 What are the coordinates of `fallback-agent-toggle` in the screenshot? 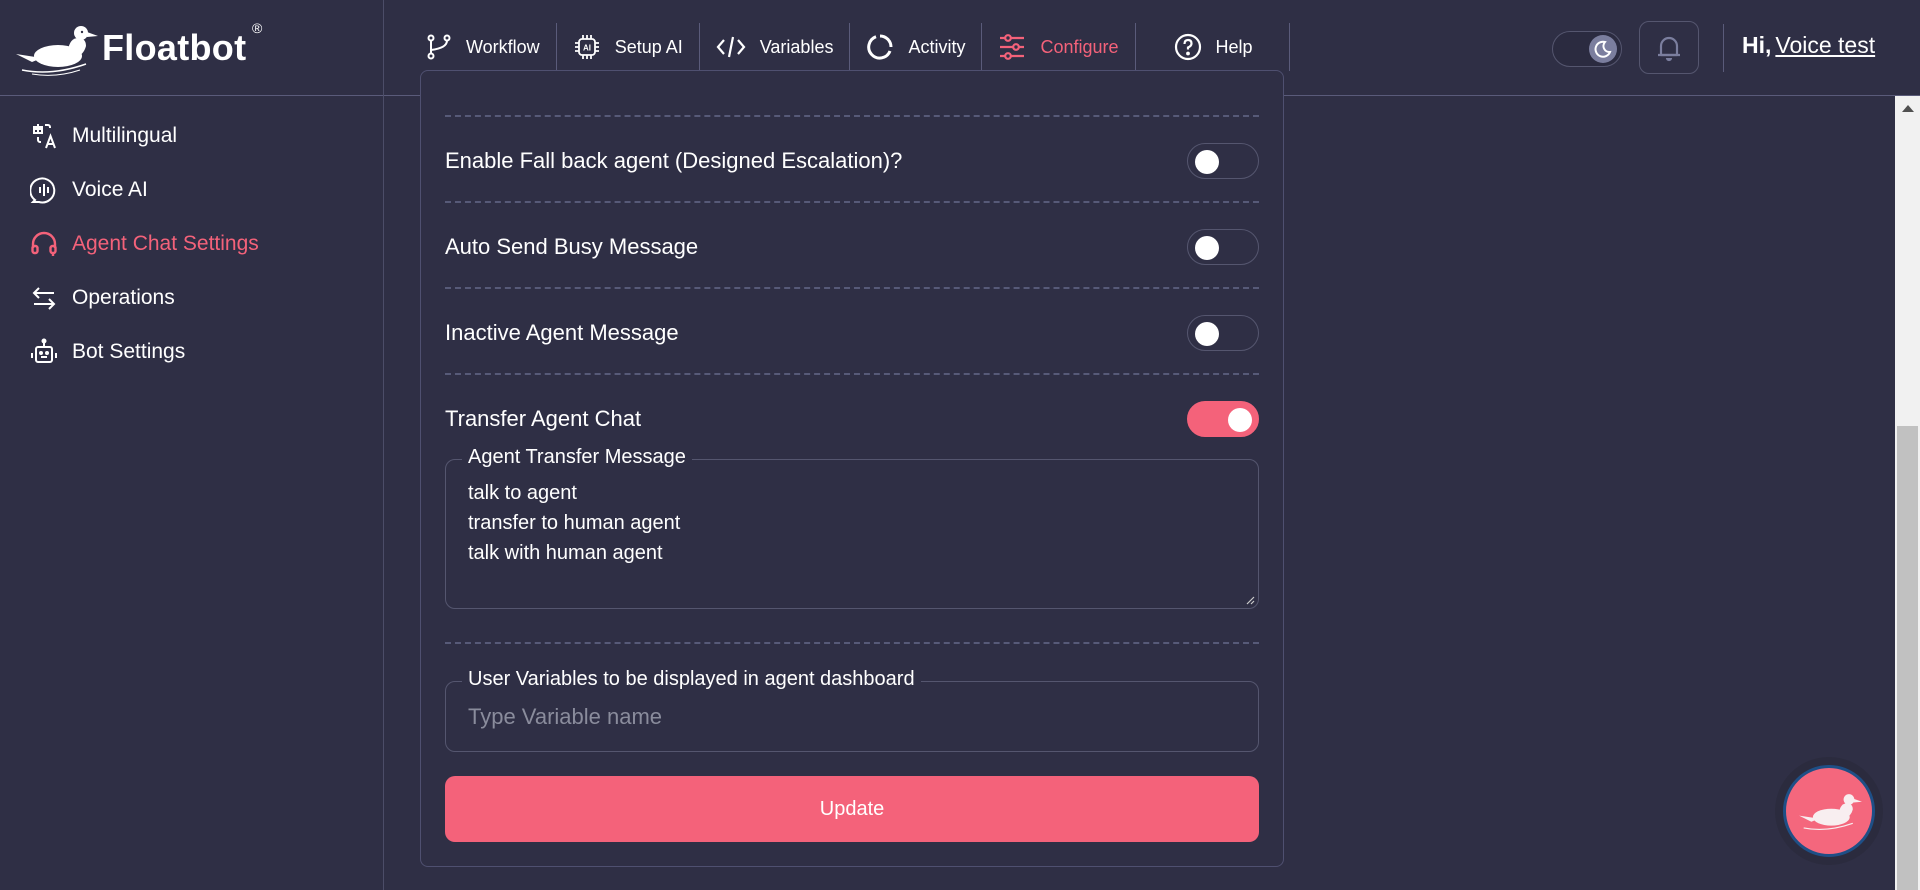 It's located at (1223, 161).